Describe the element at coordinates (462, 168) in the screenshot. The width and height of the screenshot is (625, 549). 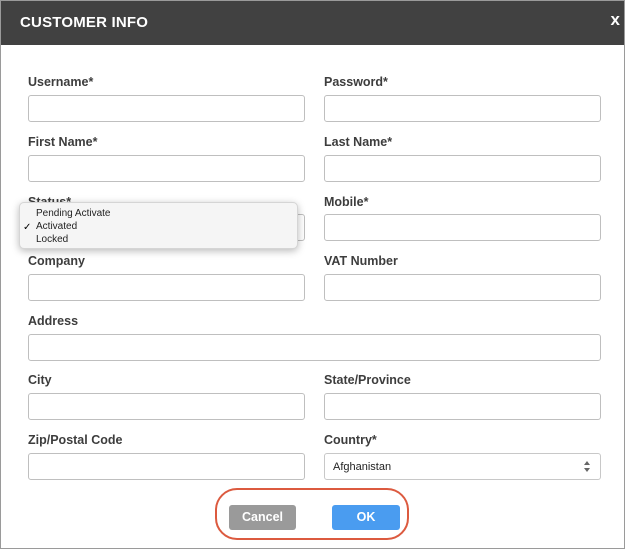
I see `last-name-field` at that location.